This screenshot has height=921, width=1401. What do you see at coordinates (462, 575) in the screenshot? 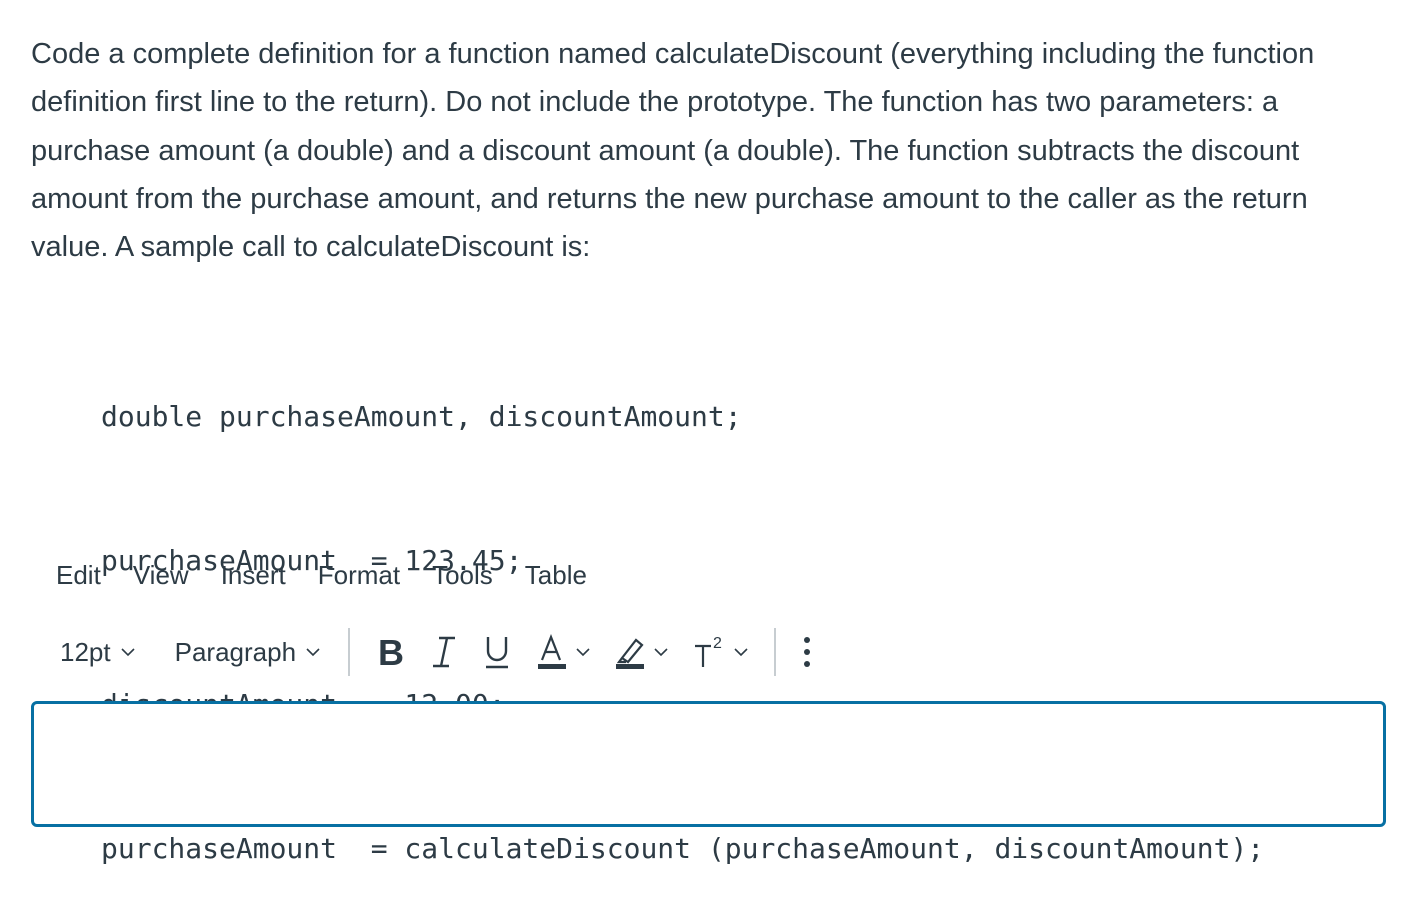
I see `menu-tools: Tools` at bounding box center [462, 575].